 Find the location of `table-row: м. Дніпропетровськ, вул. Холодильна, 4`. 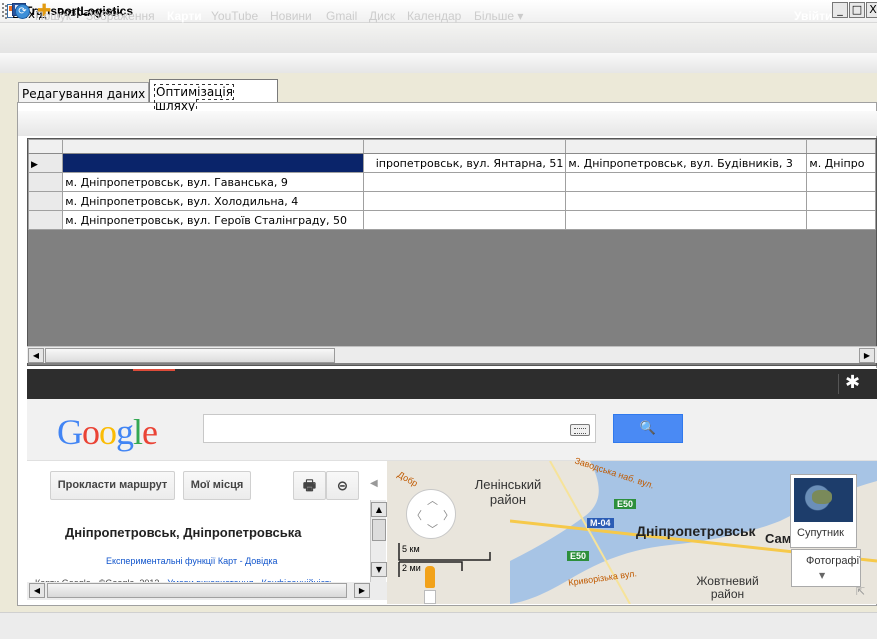

table-row: м. Дніпропетровськ, вул. Холодильна, 4 is located at coordinates (452, 201).